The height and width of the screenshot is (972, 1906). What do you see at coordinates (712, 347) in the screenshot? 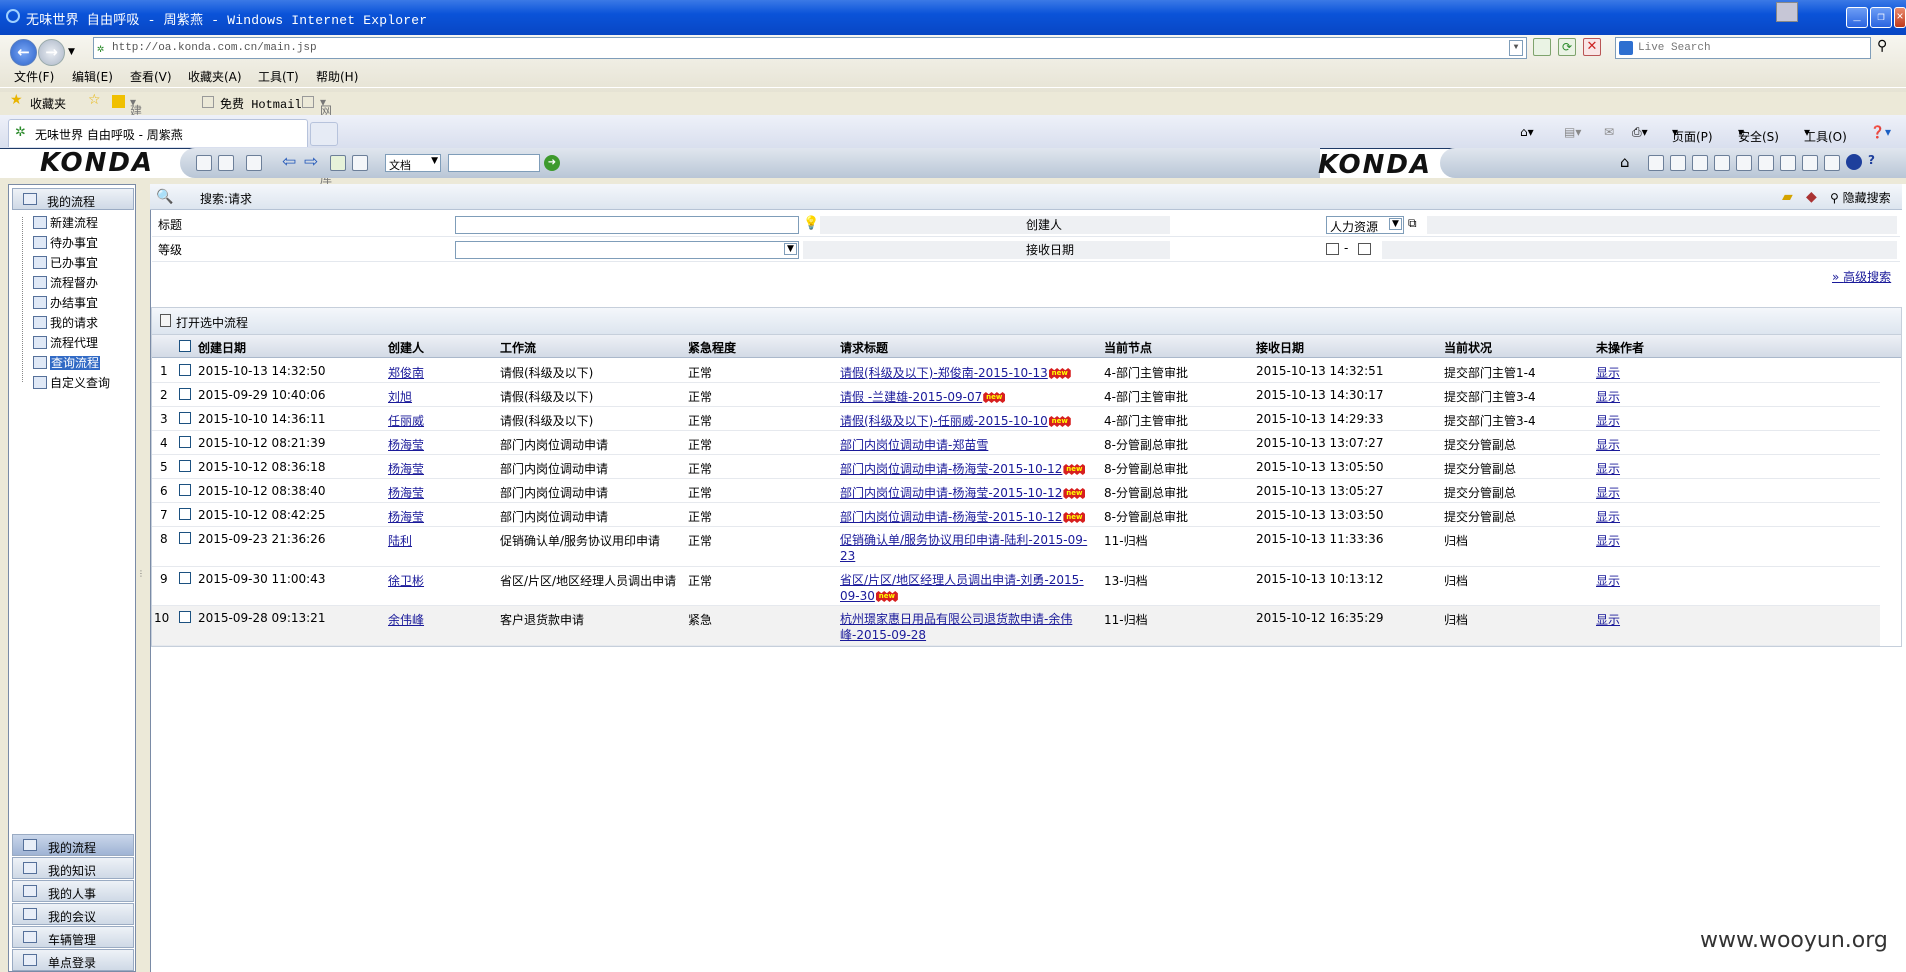
I see `col-urgency: 紧急程度` at bounding box center [712, 347].